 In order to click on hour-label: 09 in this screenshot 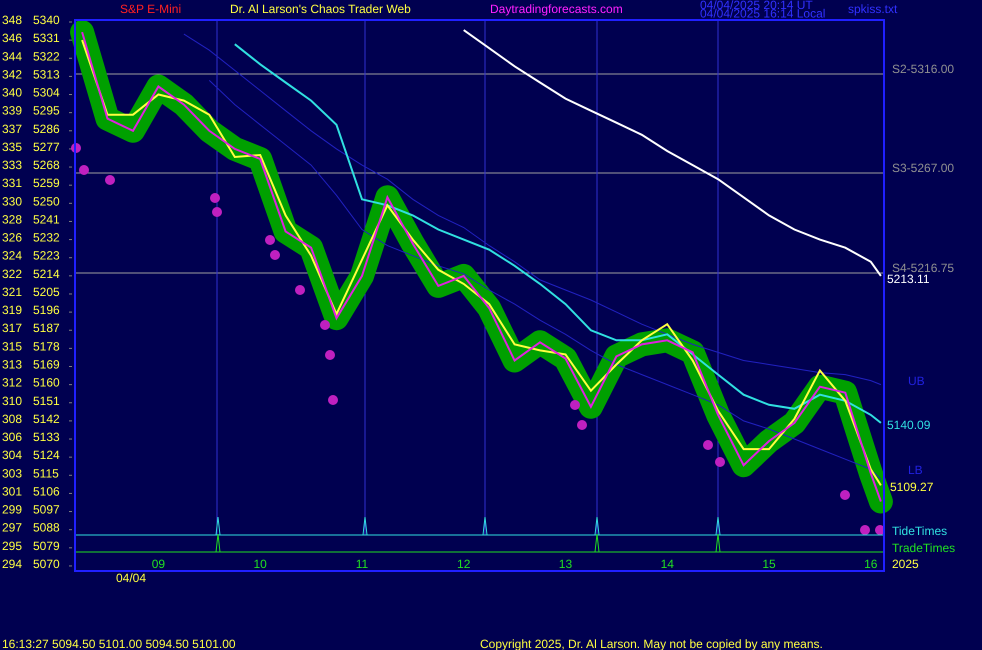, I will do `click(159, 564)`.